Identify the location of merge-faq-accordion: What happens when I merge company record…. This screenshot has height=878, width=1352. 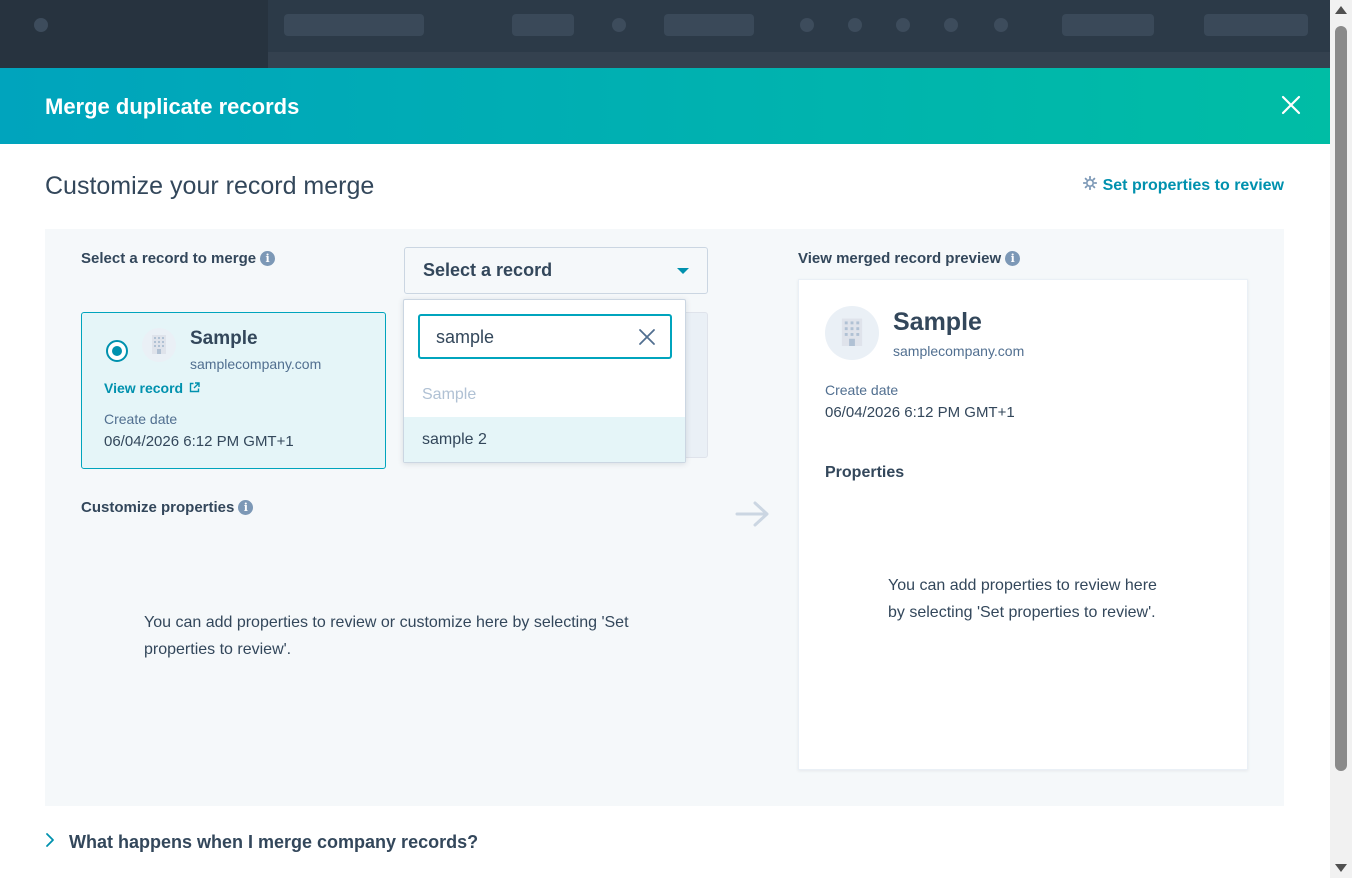
(261, 842).